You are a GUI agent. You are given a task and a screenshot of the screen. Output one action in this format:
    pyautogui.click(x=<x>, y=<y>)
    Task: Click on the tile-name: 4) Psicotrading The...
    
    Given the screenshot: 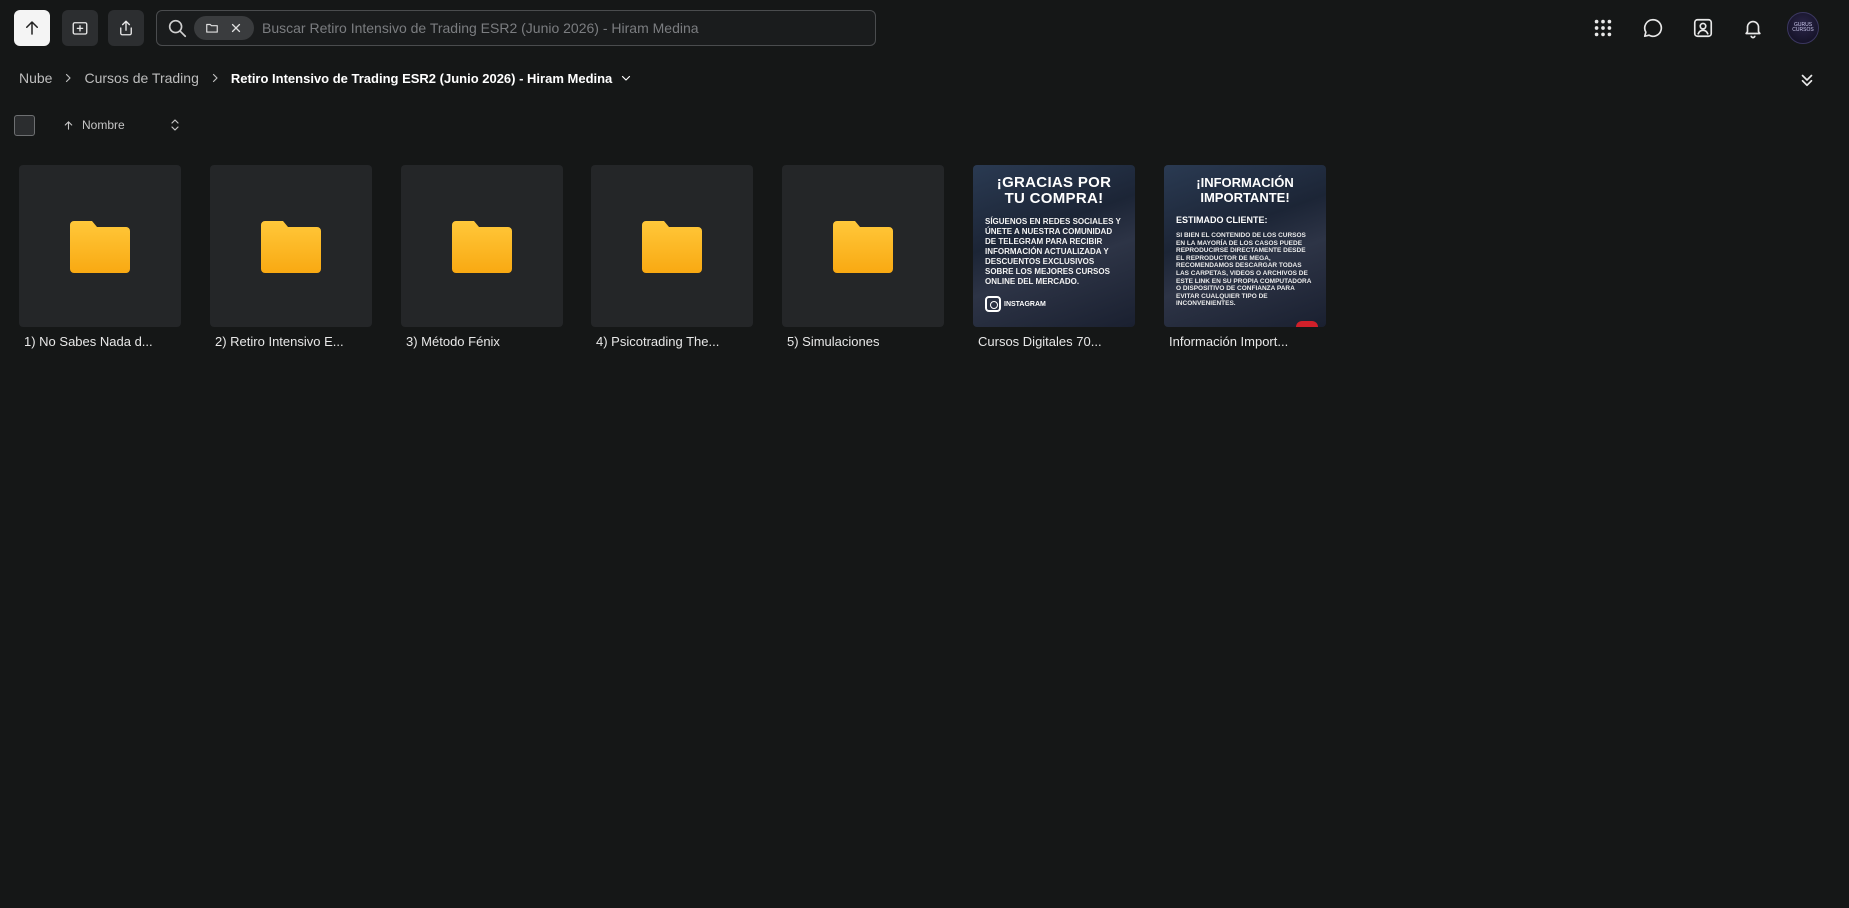 What is the action you would take?
    pyautogui.click(x=672, y=341)
    